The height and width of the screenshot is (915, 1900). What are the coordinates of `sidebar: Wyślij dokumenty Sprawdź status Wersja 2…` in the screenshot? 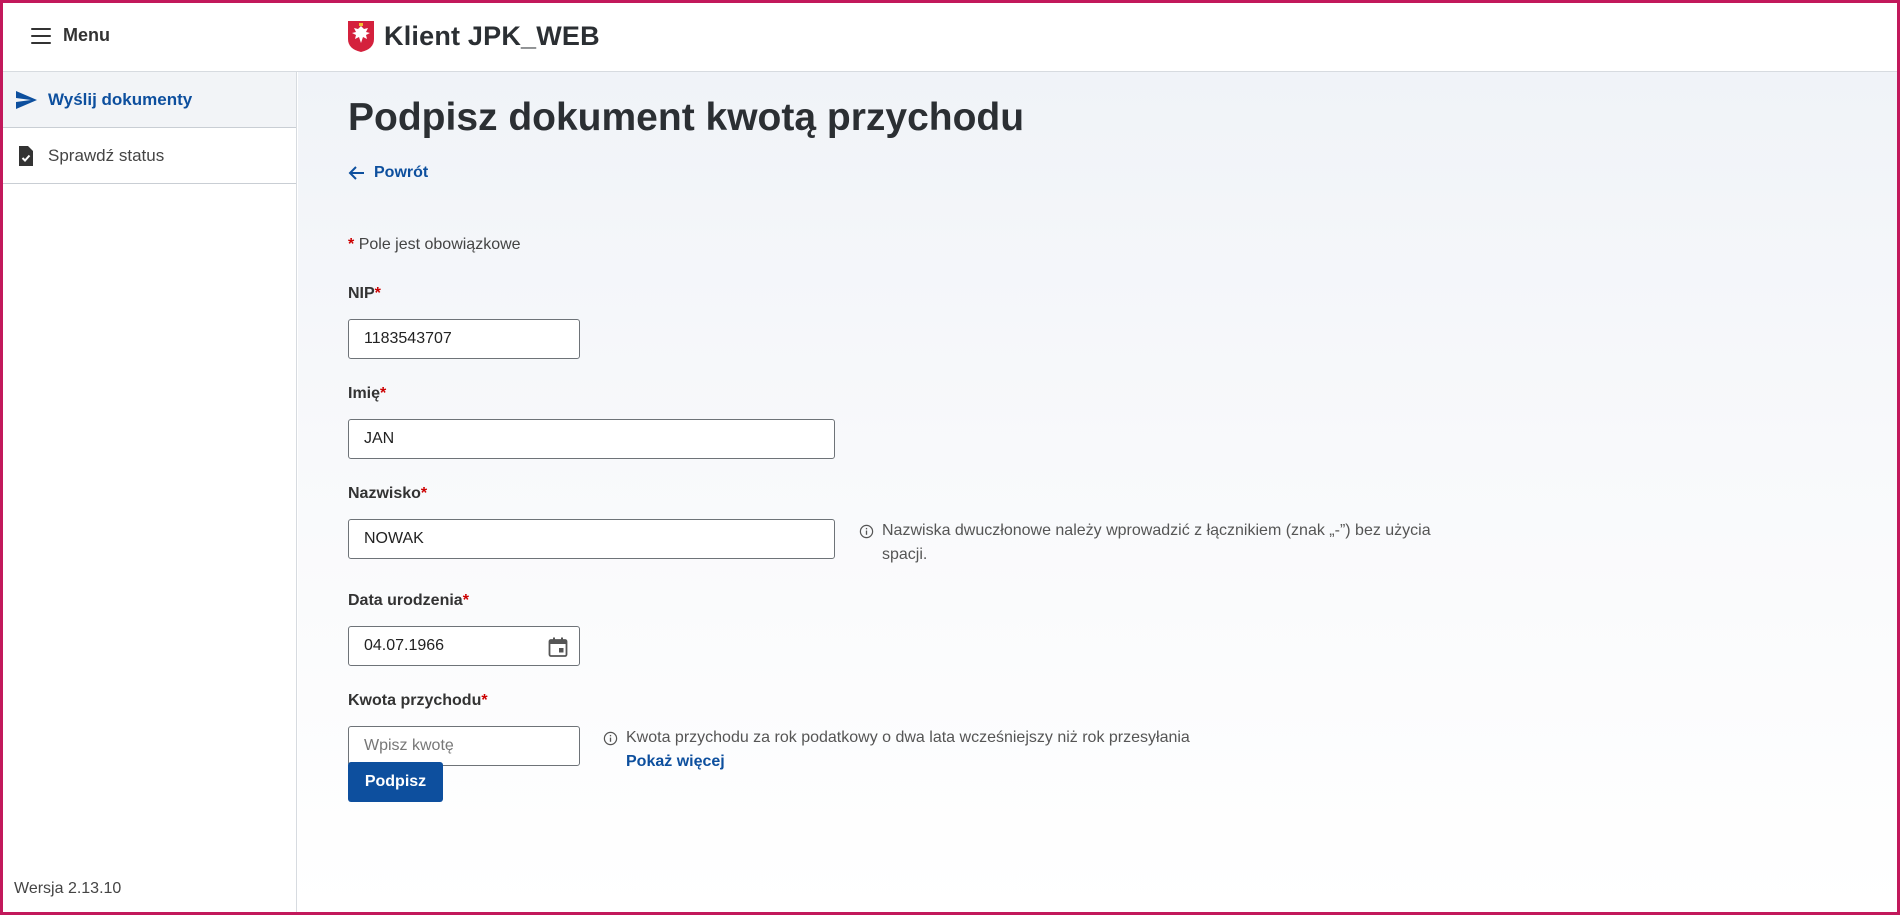 It's located at (150, 492).